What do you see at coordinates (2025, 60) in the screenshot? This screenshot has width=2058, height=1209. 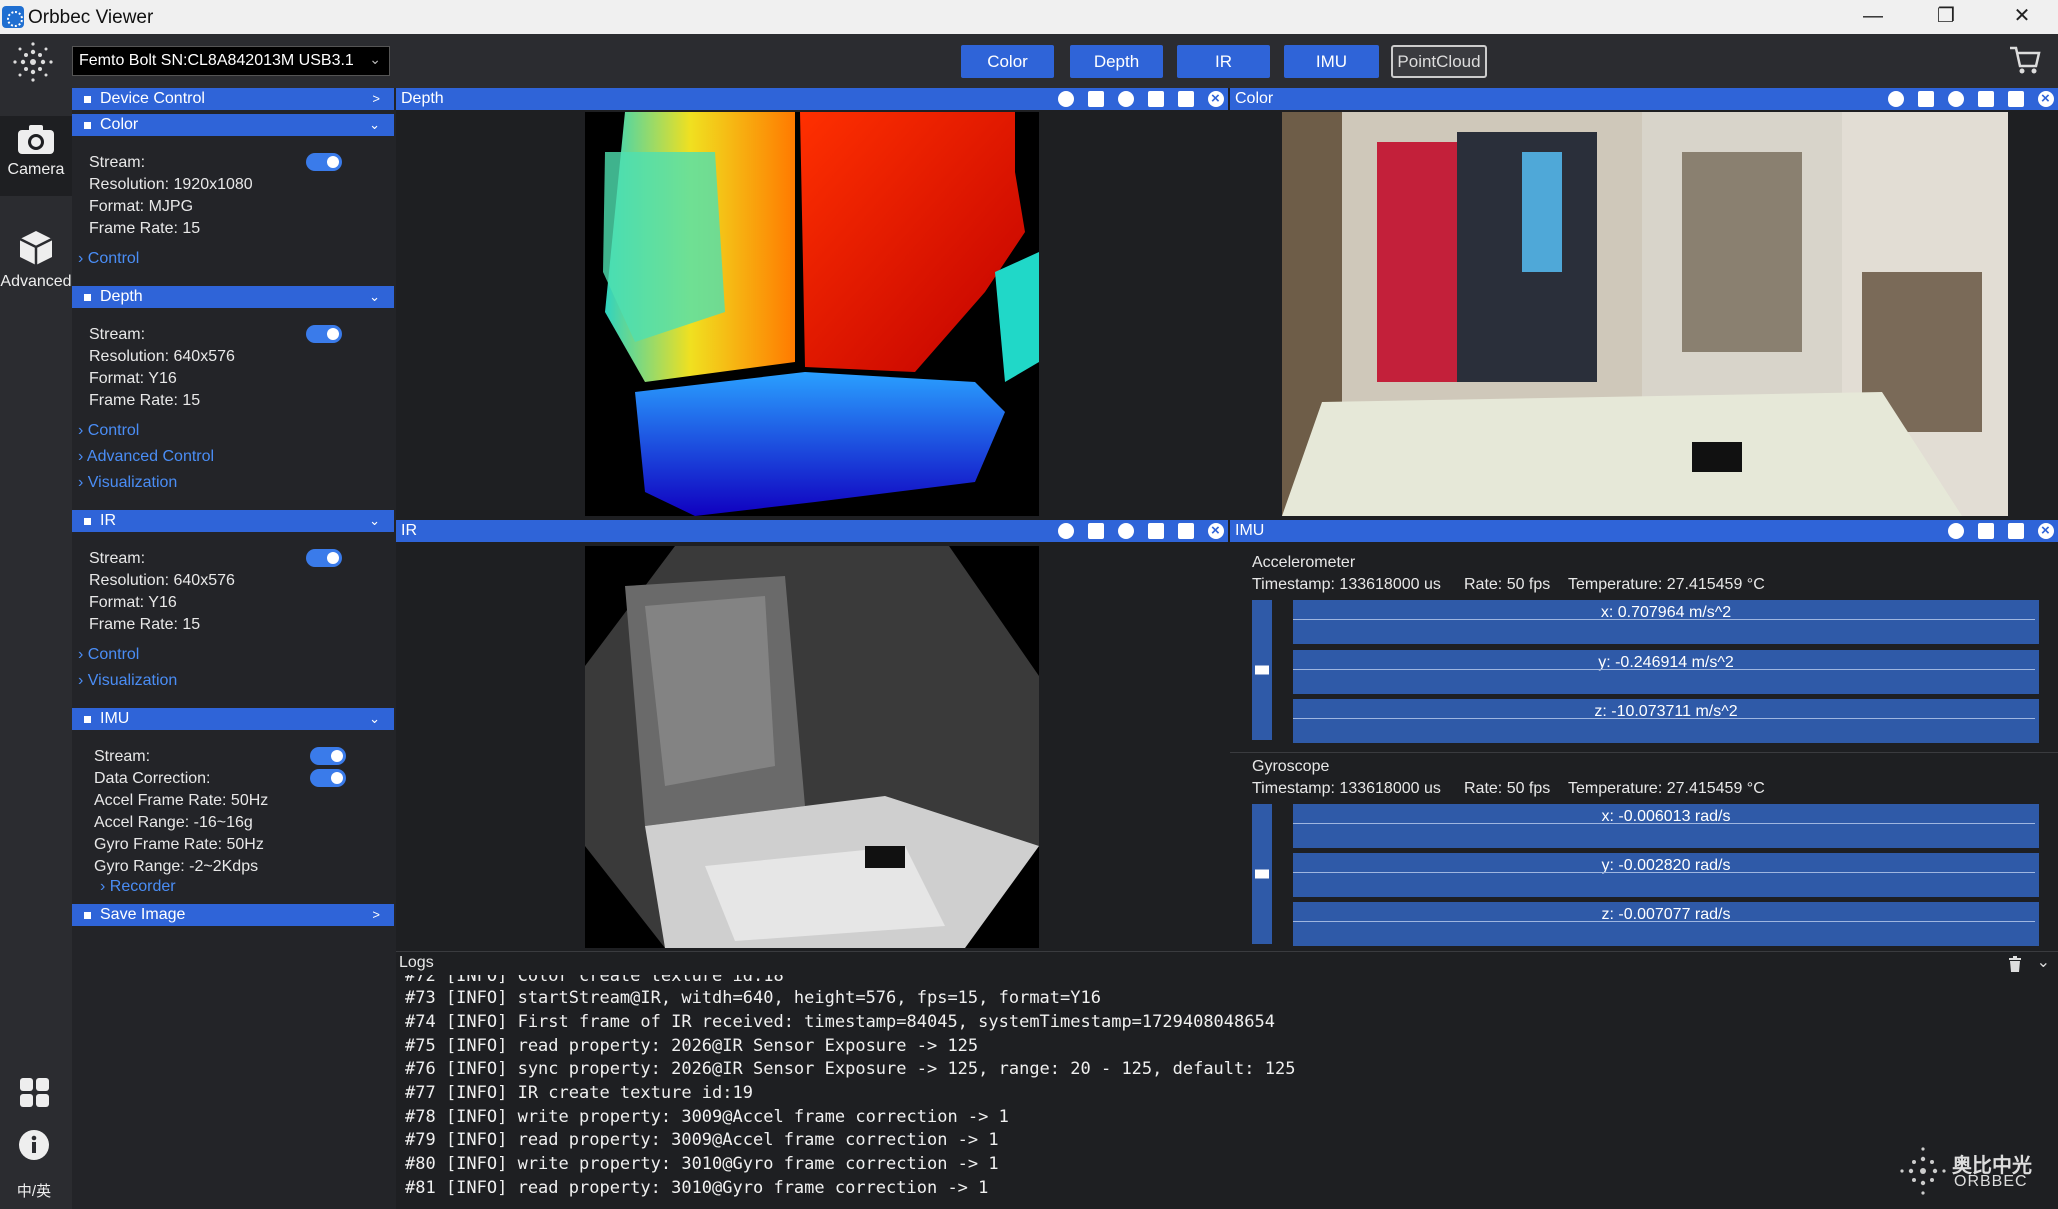 I see `cart-icon` at bounding box center [2025, 60].